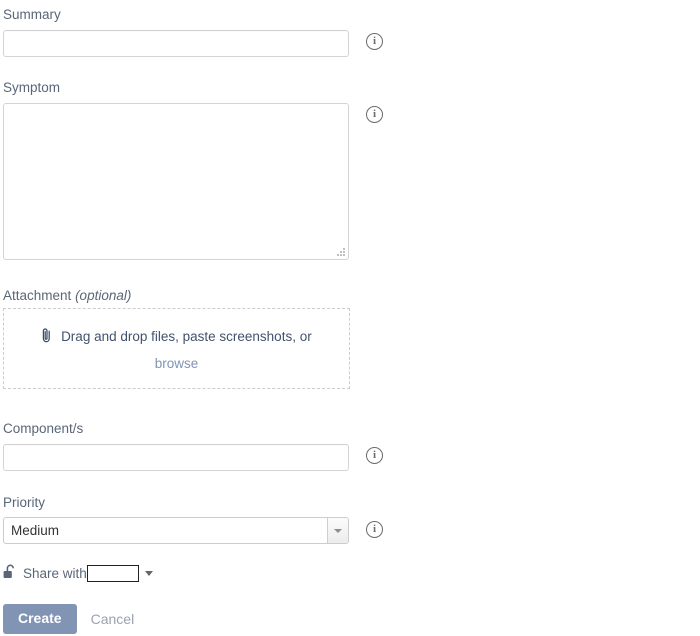 Image resolution: width=700 pixels, height=636 pixels. I want to click on chevron-down-icon, so click(338, 530).